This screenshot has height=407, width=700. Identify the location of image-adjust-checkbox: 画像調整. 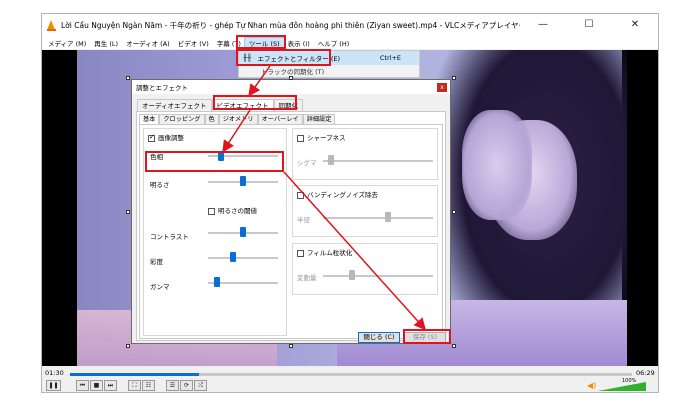
(166, 137).